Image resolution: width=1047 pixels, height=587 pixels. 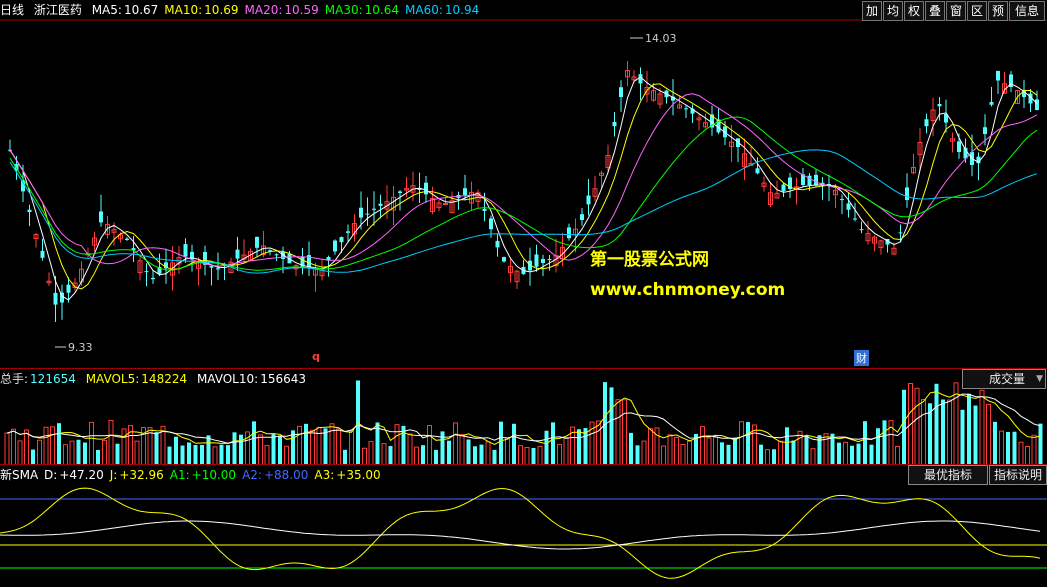 I want to click on toolbar-button-4: 窗, so click(x=956, y=11).